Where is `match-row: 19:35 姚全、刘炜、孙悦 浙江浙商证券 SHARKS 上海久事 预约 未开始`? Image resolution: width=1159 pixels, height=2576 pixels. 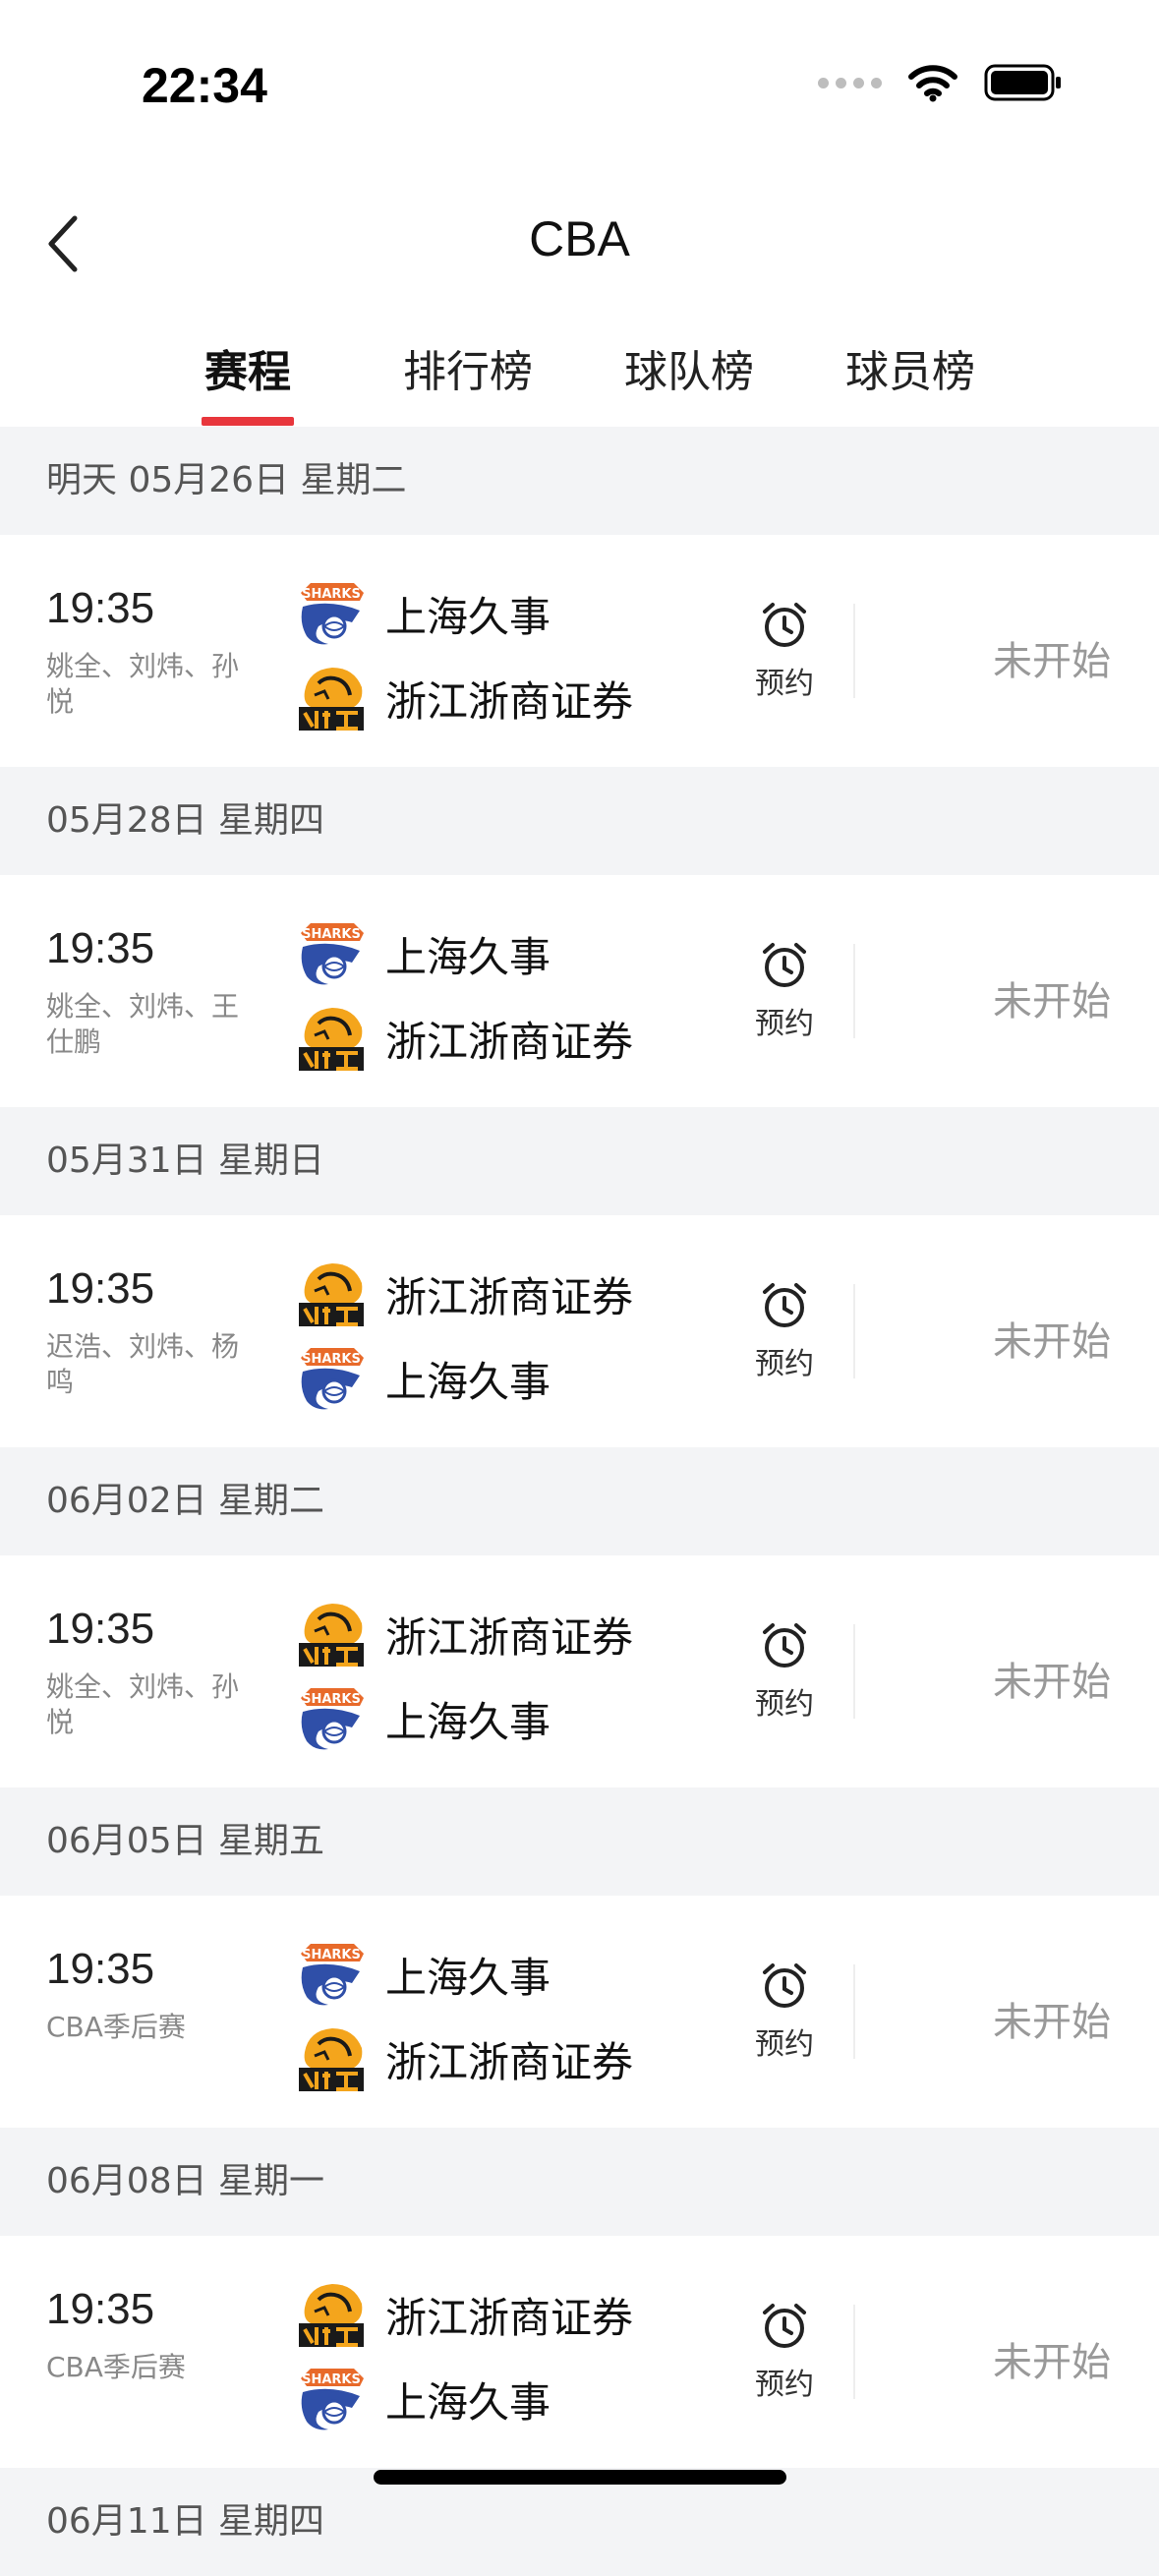
match-row: 19:35 姚全、刘炜、孙悦 浙江浙商证券 SHARKS 上海久事 预约 未开始 is located at coordinates (580, 1671).